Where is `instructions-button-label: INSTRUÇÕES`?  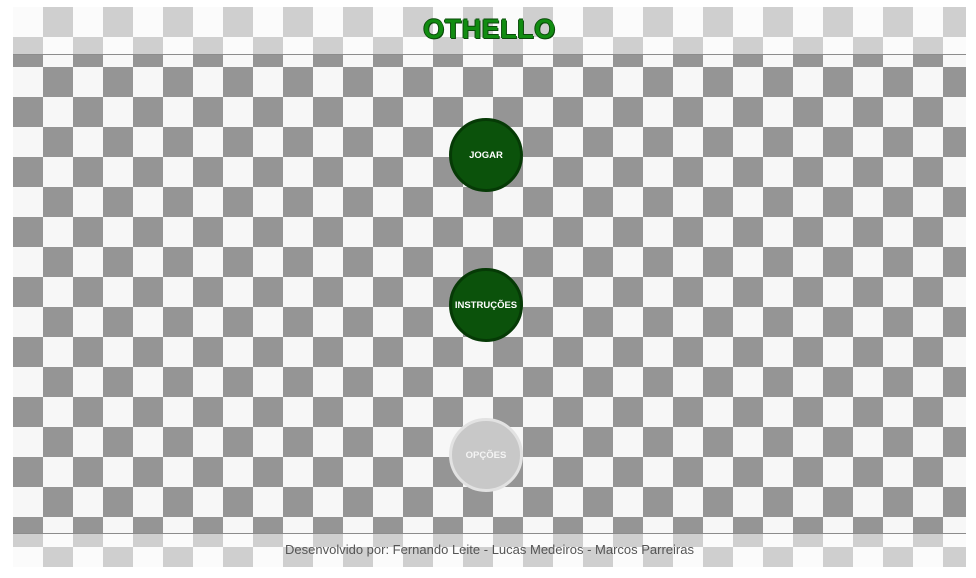
instructions-button-label: INSTRUÇÕES is located at coordinates (486, 305).